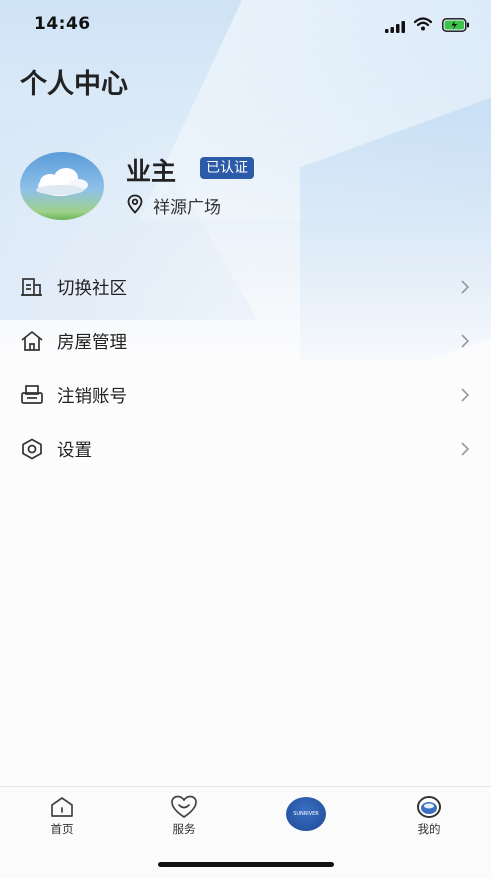 This screenshot has width=491, height=878. I want to click on page-title: 个人中心, so click(74, 84).